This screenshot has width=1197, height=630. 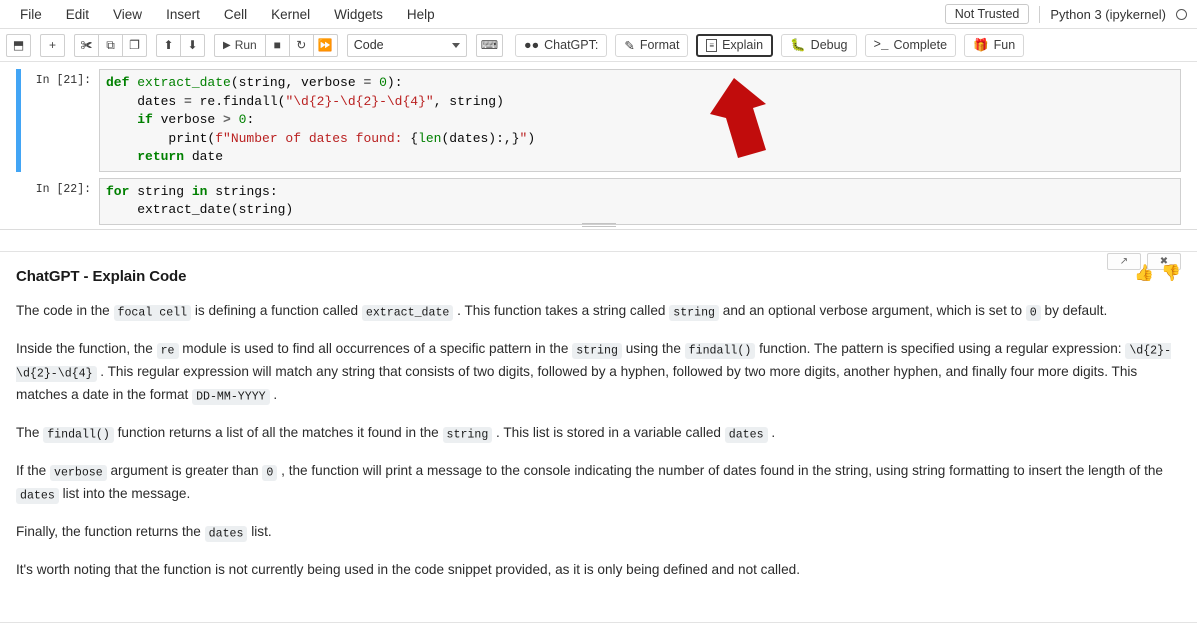 I want to click on run-button-group: ▶ Run ■ ↻ ⏩, so click(x=276, y=45).